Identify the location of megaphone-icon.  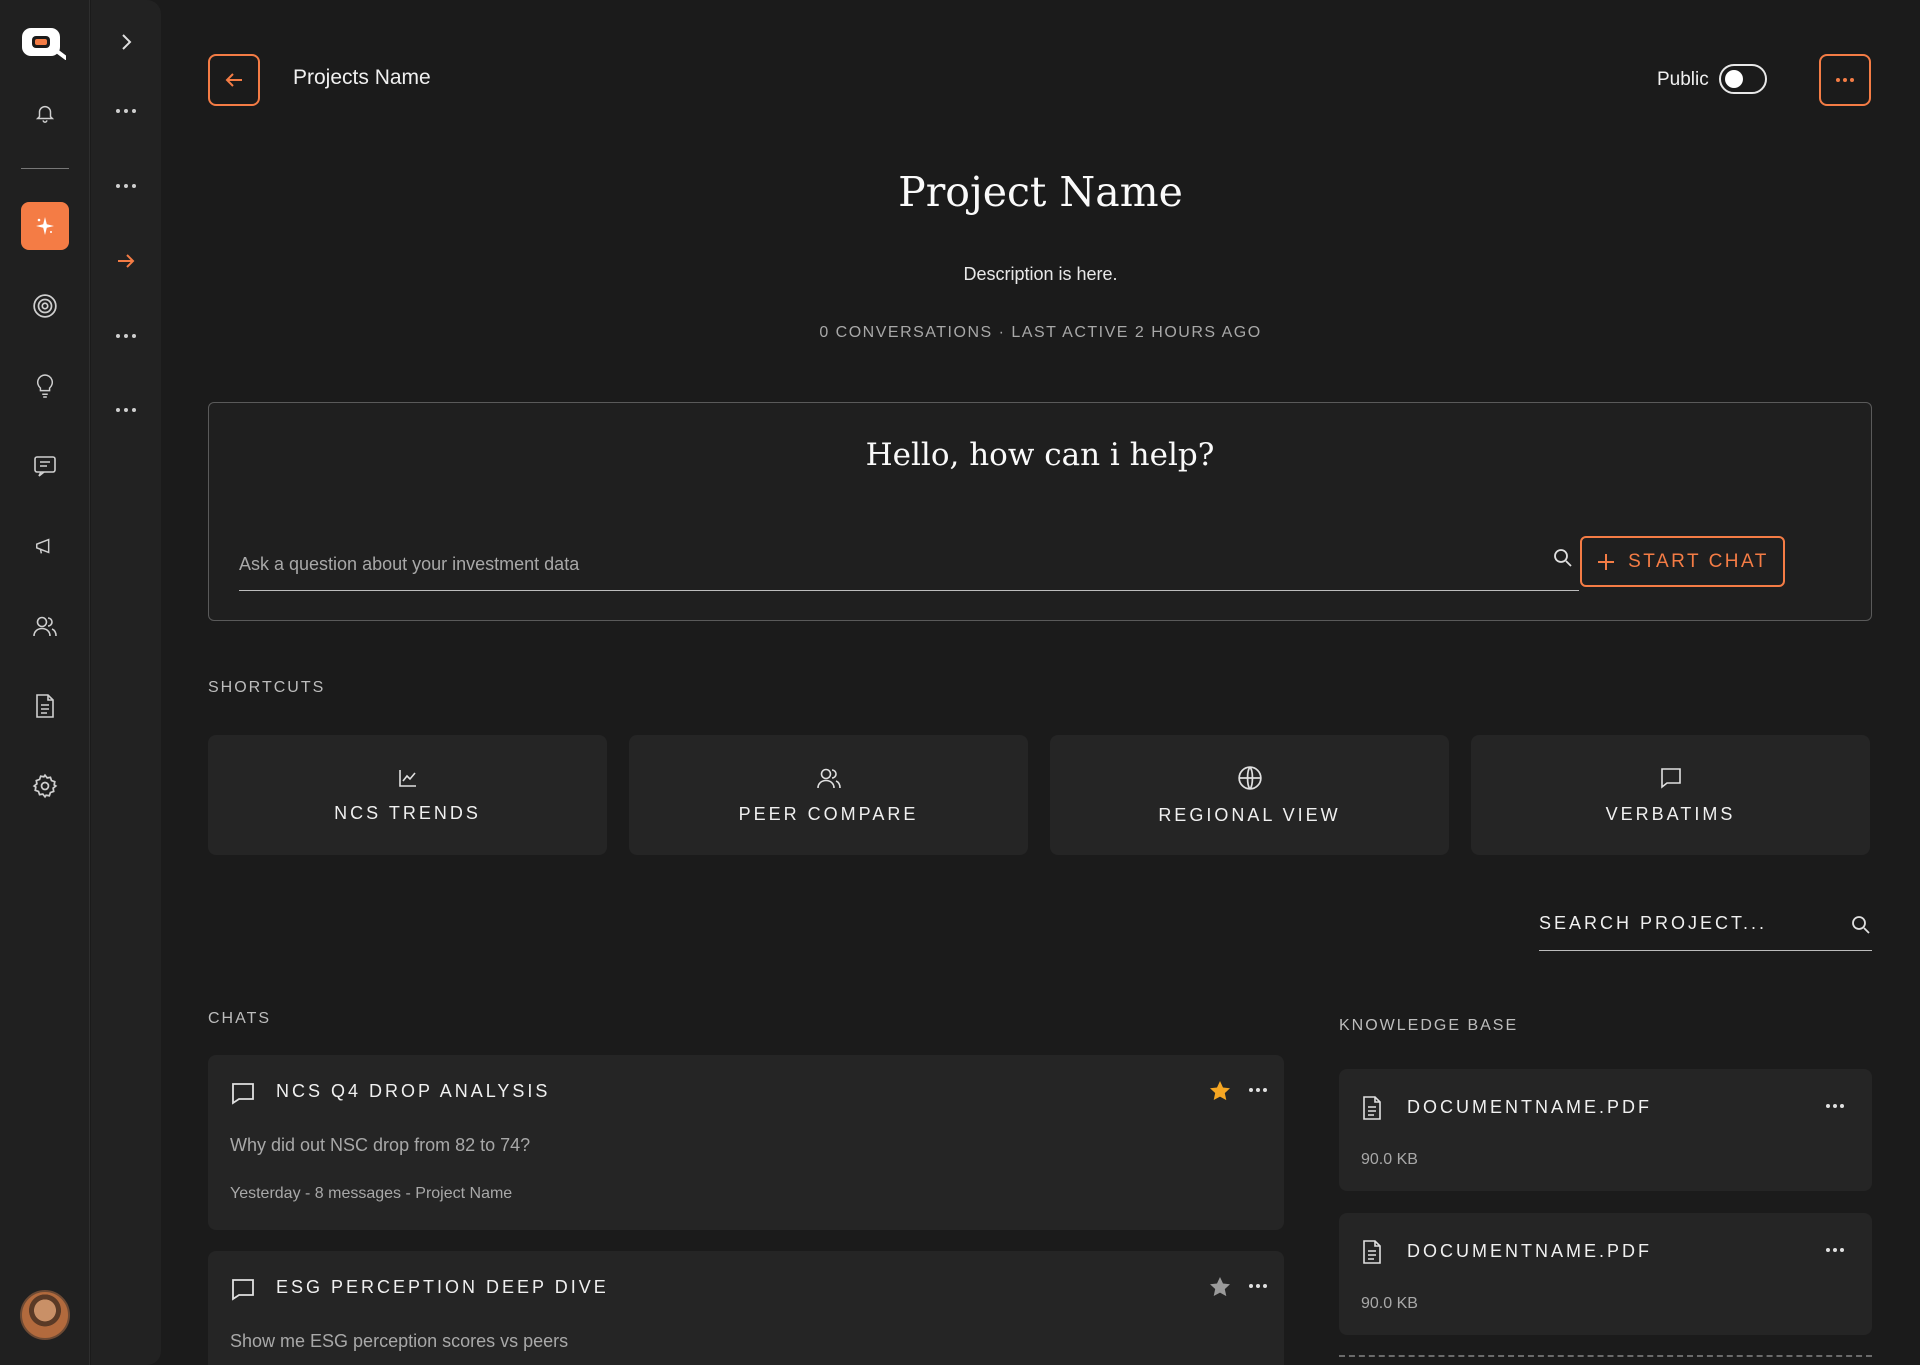
(45, 546).